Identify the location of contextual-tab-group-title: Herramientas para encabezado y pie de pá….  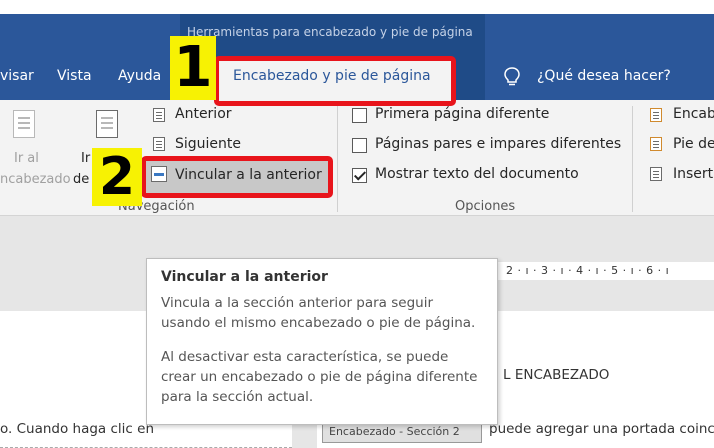
(330, 32).